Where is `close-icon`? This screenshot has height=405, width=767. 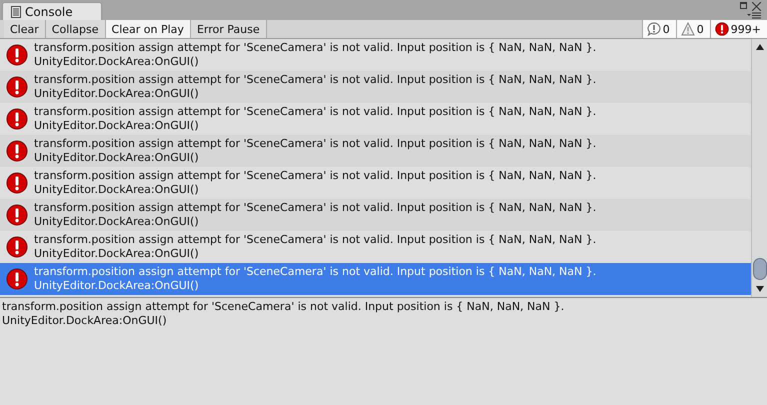 close-icon is located at coordinates (756, 6).